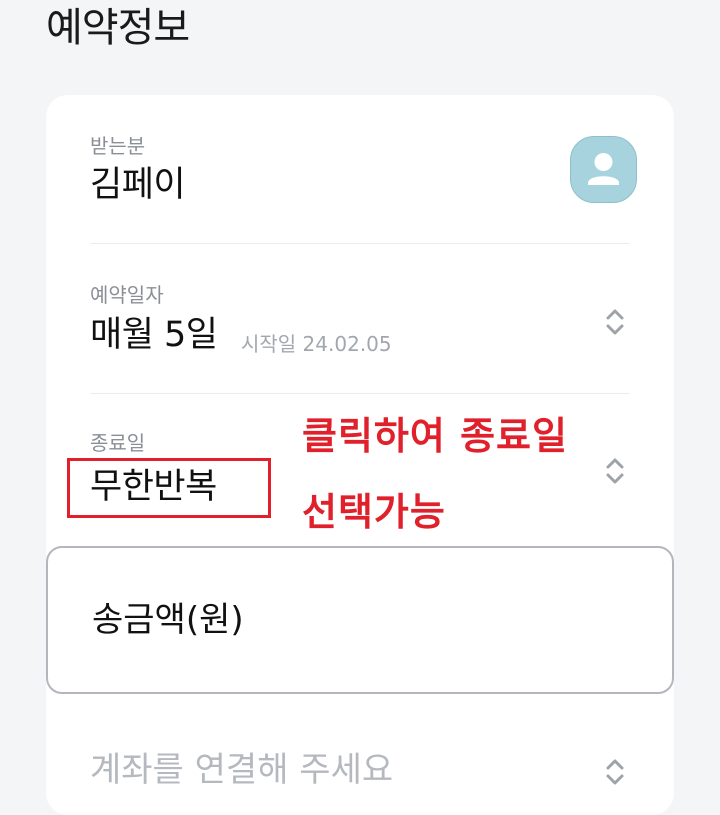  I want to click on annotation-line-1: 클릭하여 종료일, so click(435, 436).